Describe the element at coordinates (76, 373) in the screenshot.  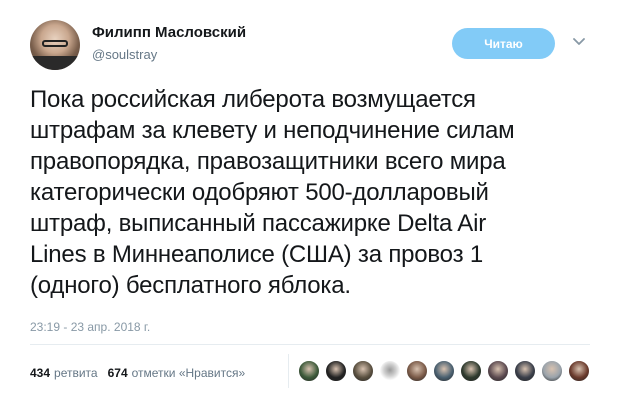
I see `retweets-label: ретвита` at that location.